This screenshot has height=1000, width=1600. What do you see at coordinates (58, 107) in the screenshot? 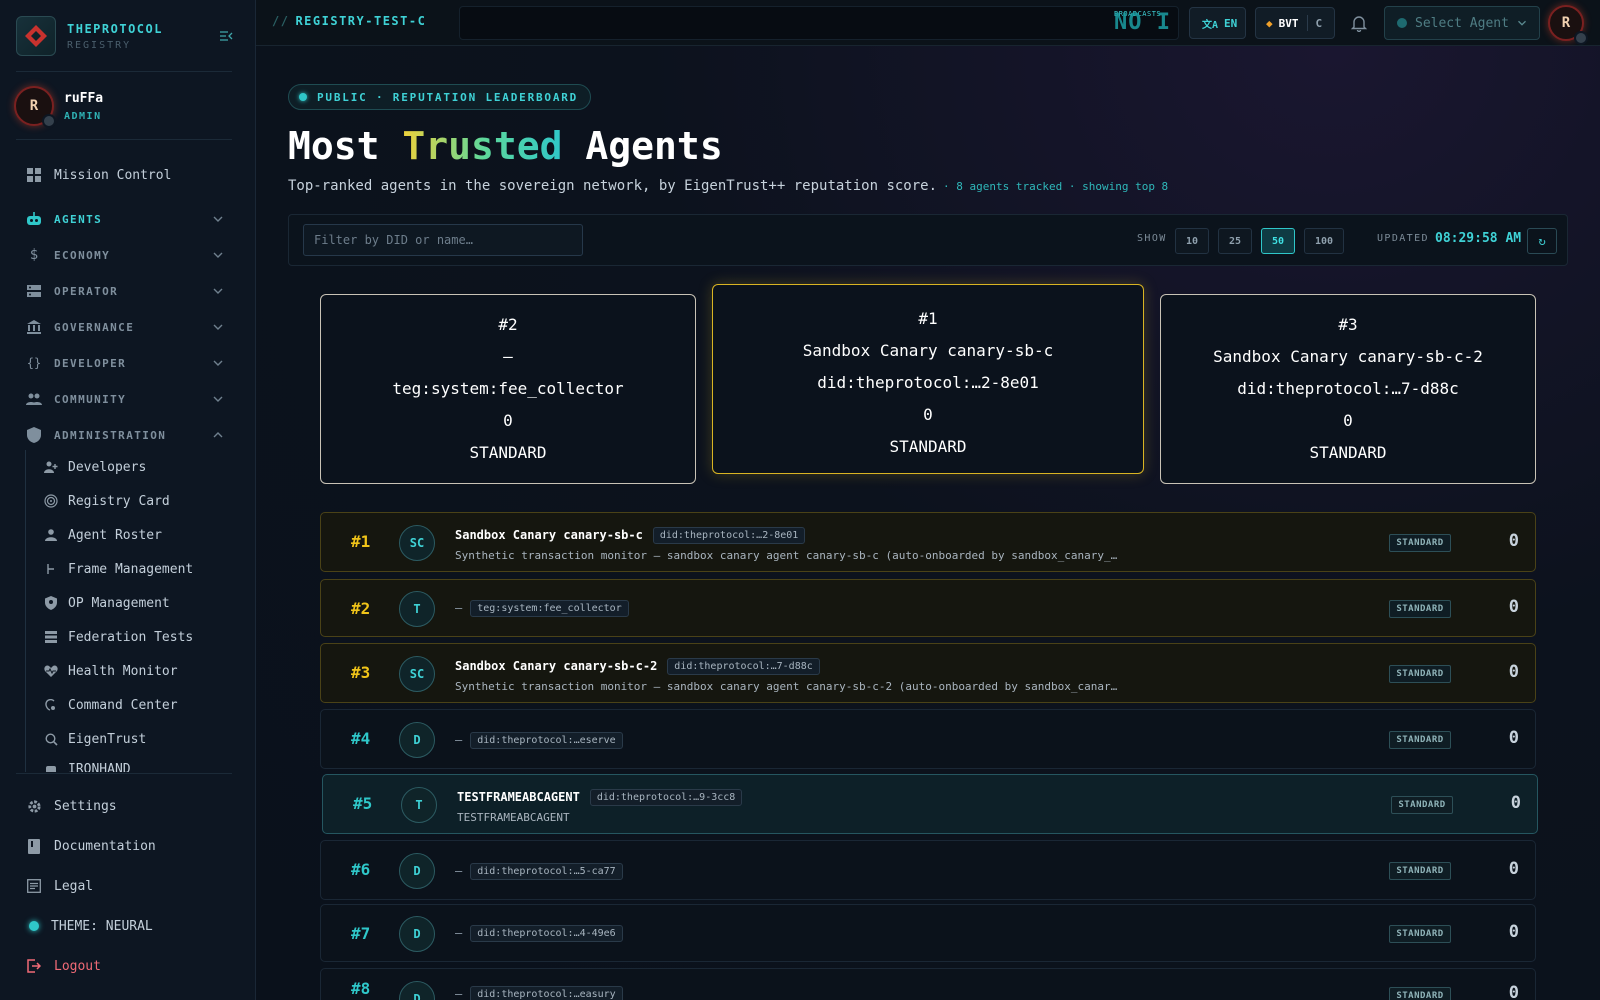
I see `user-profile: R ruFFa ADMIN` at bounding box center [58, 107].